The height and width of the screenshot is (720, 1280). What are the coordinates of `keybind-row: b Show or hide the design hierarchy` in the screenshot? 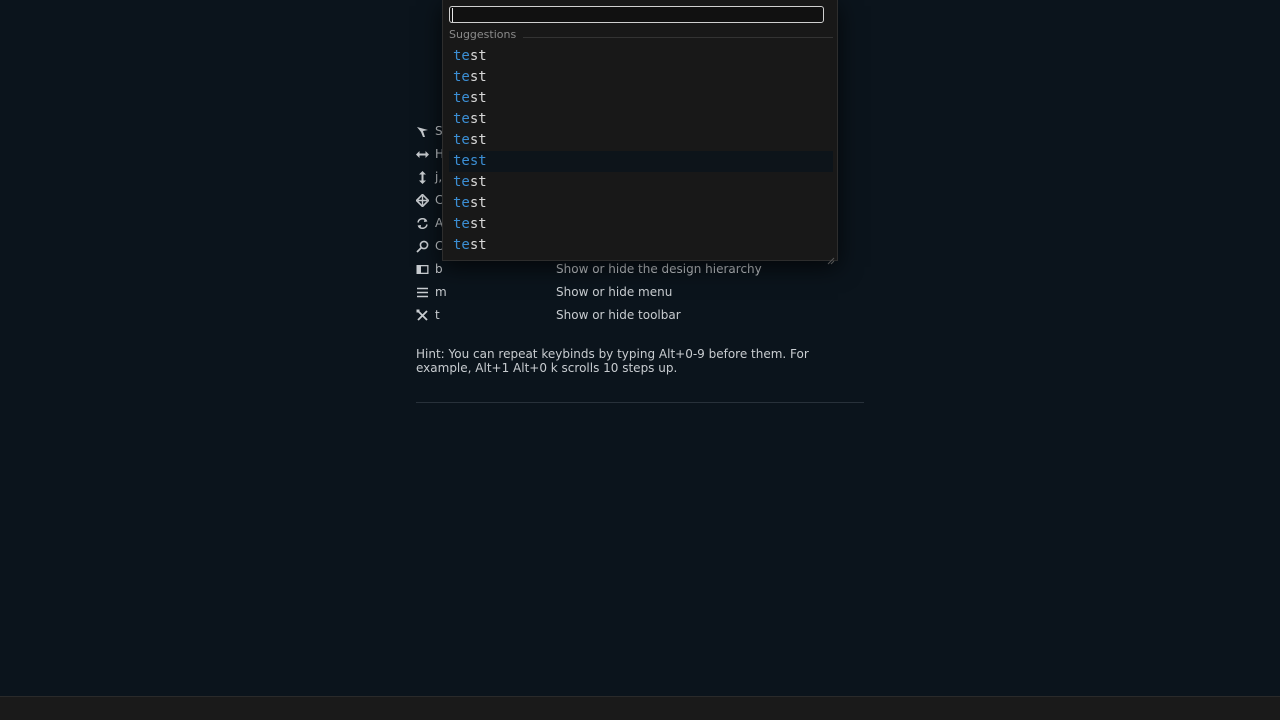 It's located at (640, 269).